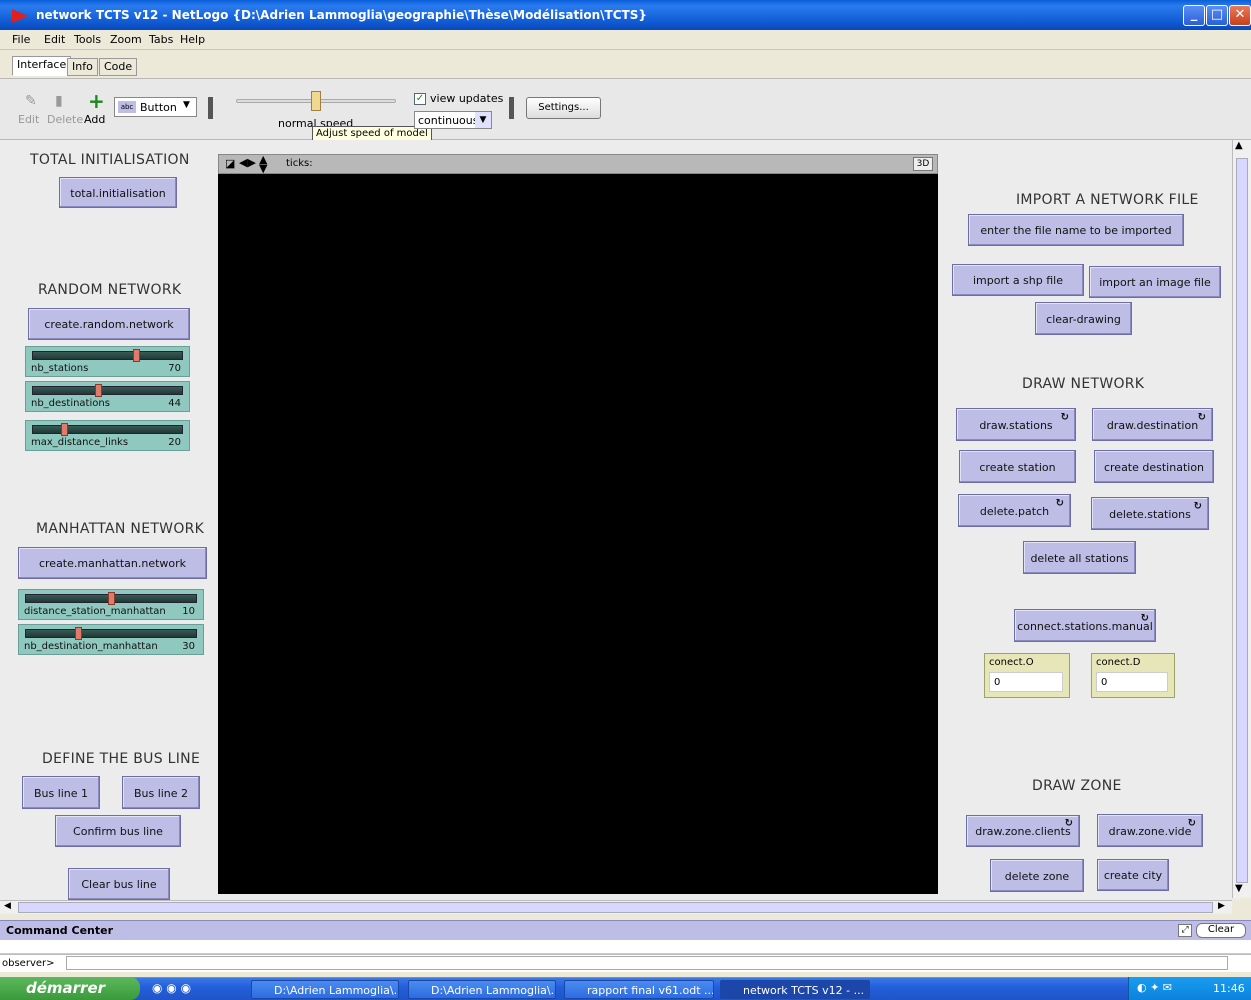 This screenshot has height=1000, width=1251. Describe the element at coordinates (1026, 682) in the screenshot. I see `monitor-value: 0` at that location.